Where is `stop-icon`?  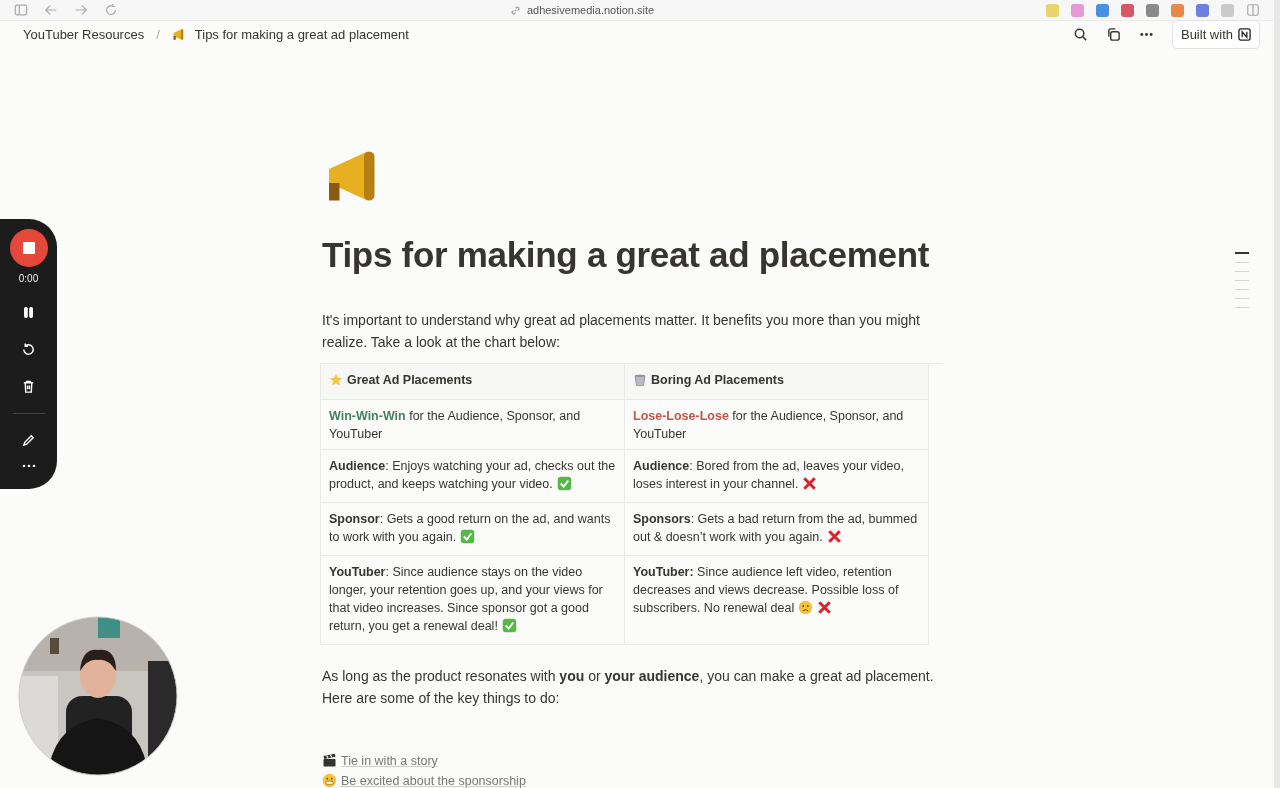 stop-icon is located at coordinates (28, 248).